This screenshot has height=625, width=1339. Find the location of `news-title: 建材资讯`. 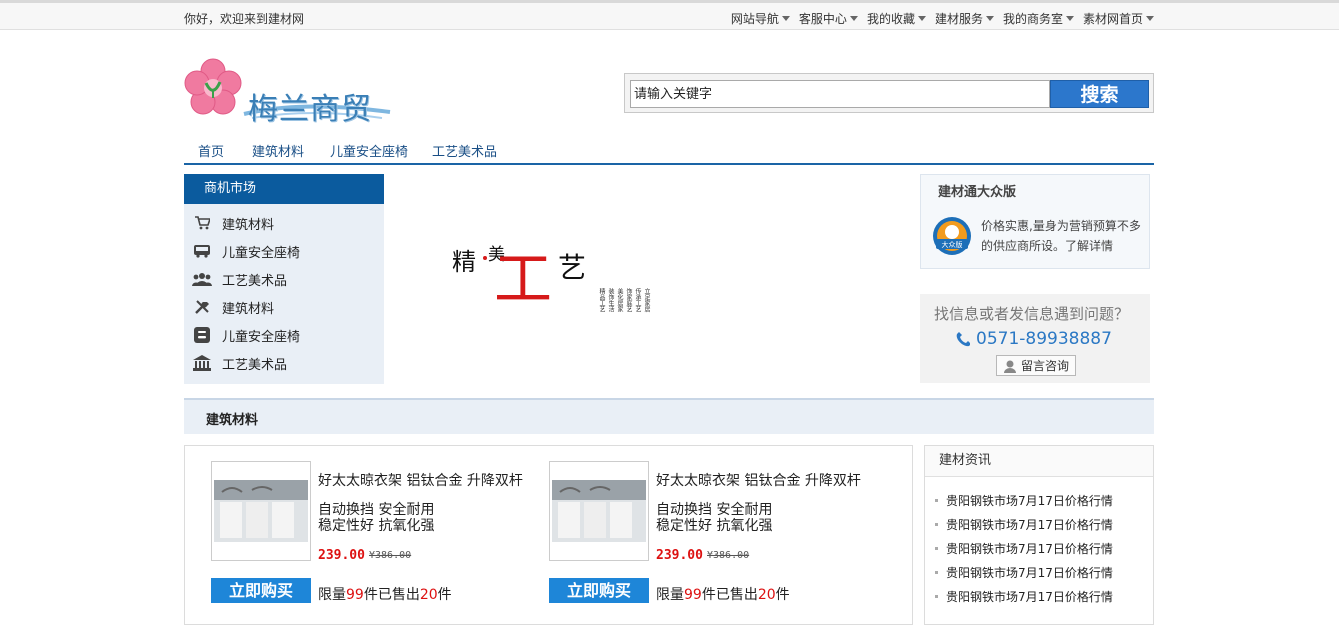

news-title: 建材资讯 is located at coordinates (1039, 461).